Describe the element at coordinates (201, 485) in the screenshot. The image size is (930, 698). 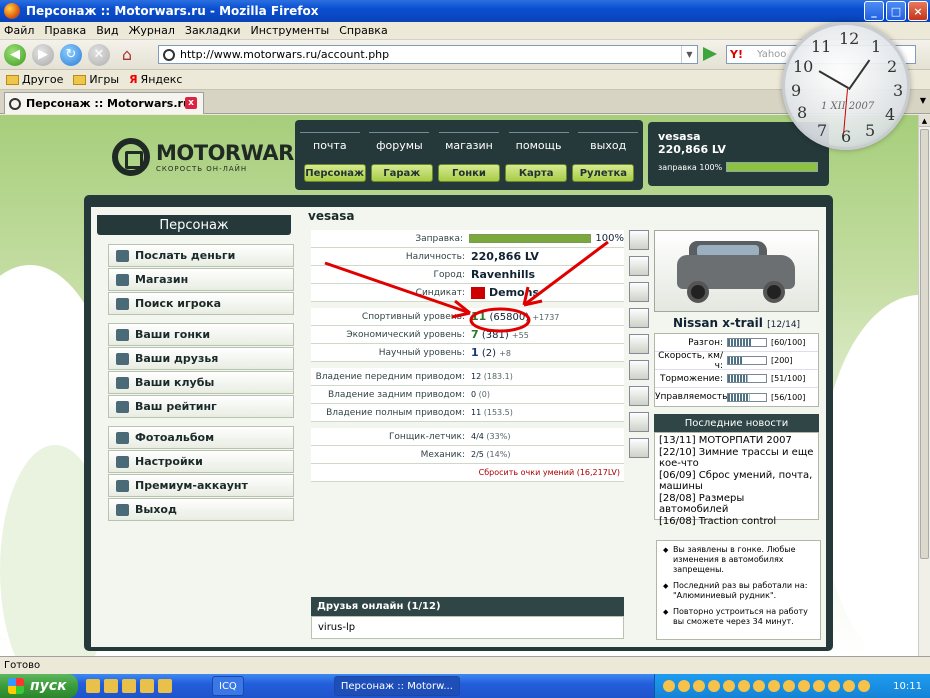
I see `menu-premium: Премиум-аккаунт` at that location.